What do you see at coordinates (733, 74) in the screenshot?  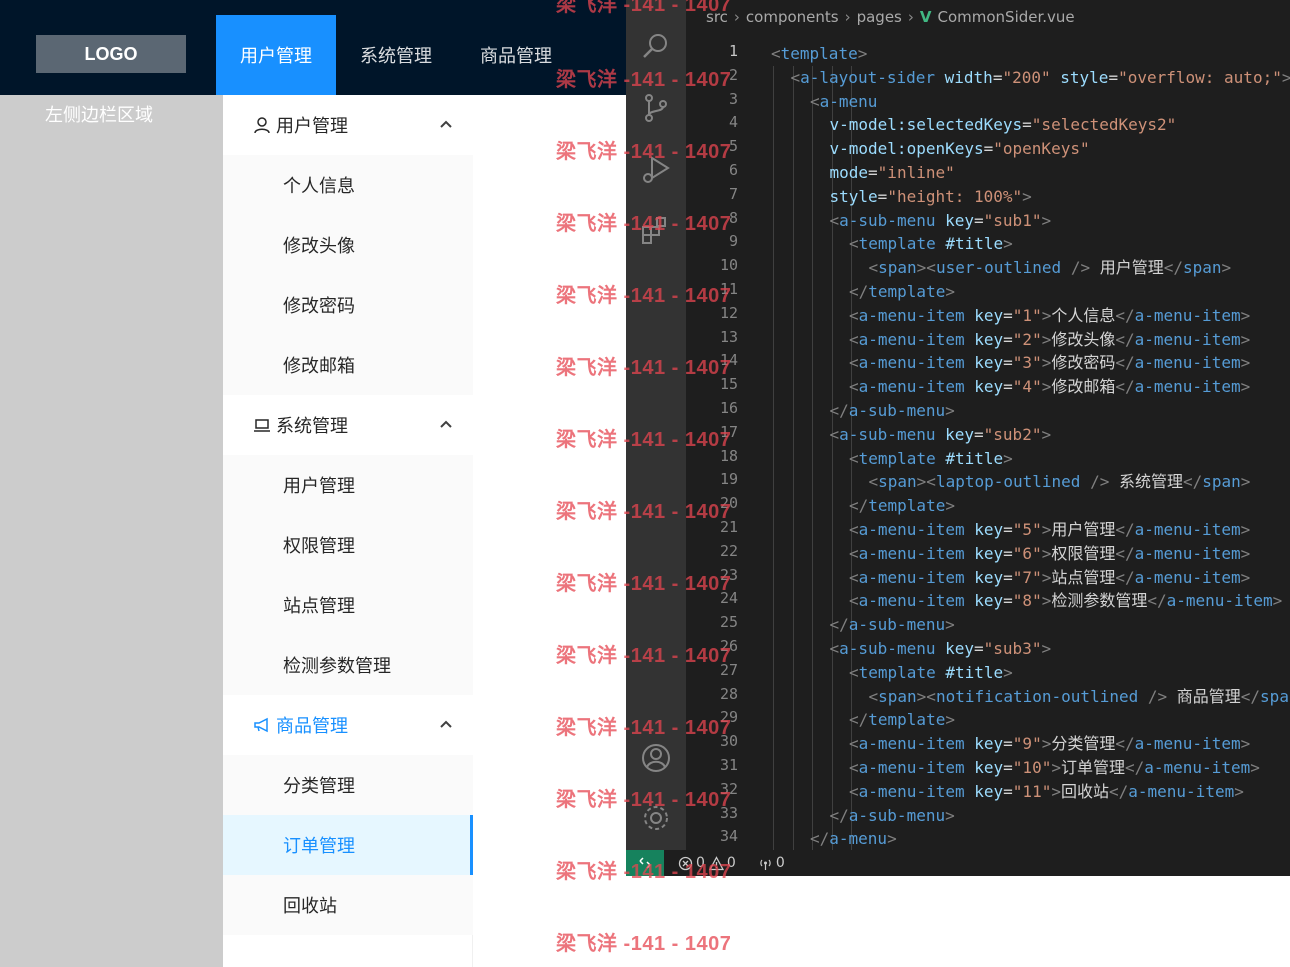 I see `line-number: 2` at bounding box center [733, 74].